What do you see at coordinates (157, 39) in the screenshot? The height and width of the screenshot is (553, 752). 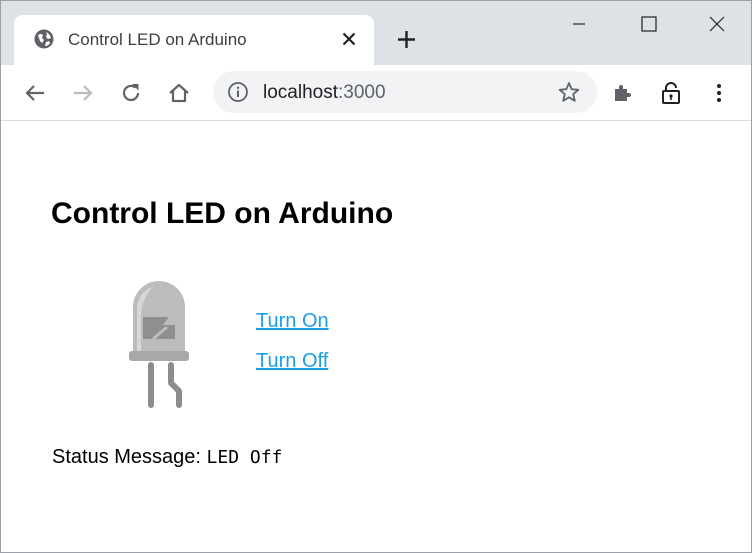 I see `tab-title: Control LED on Arduino` at bounding box center [157, 39].